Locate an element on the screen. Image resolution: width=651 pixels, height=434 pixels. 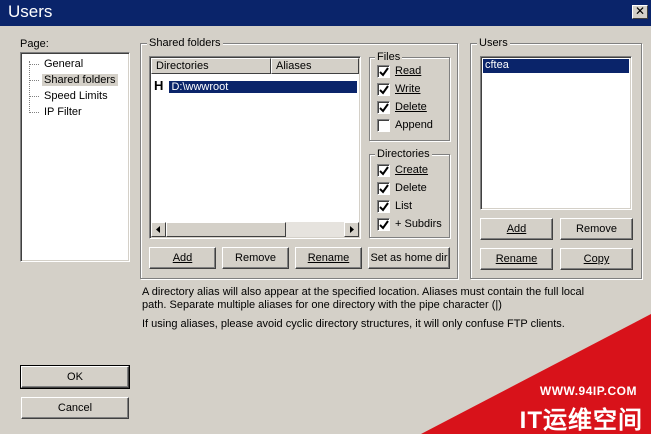
scroll-left-button is located at coordinates (158, 229).